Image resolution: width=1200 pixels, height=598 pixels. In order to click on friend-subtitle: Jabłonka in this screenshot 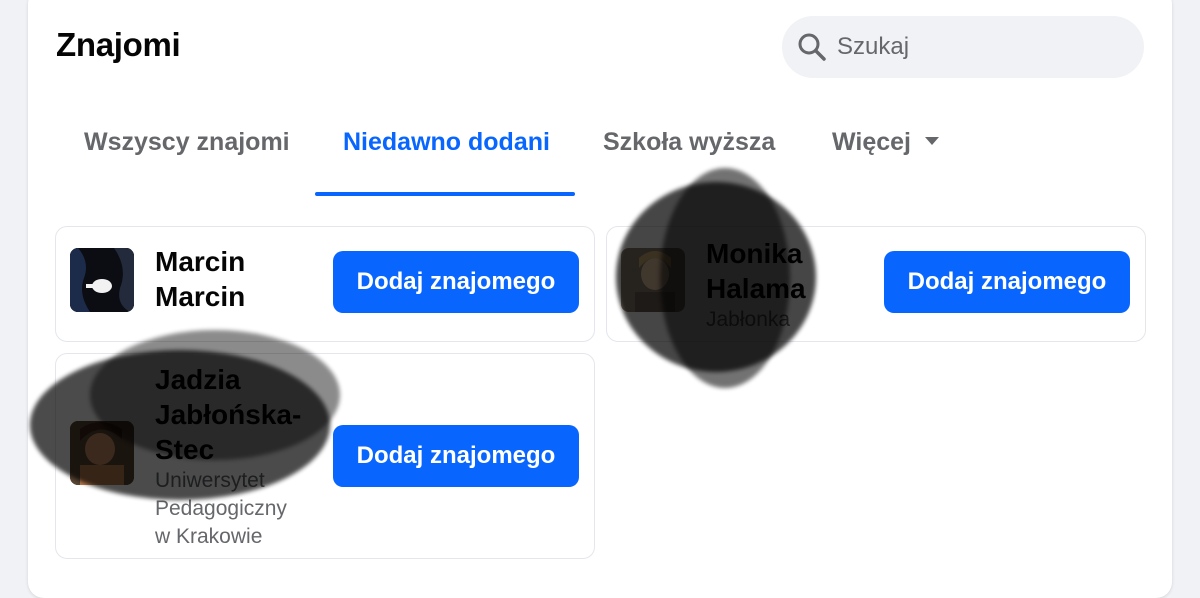, I will do `click(748, 319)`.